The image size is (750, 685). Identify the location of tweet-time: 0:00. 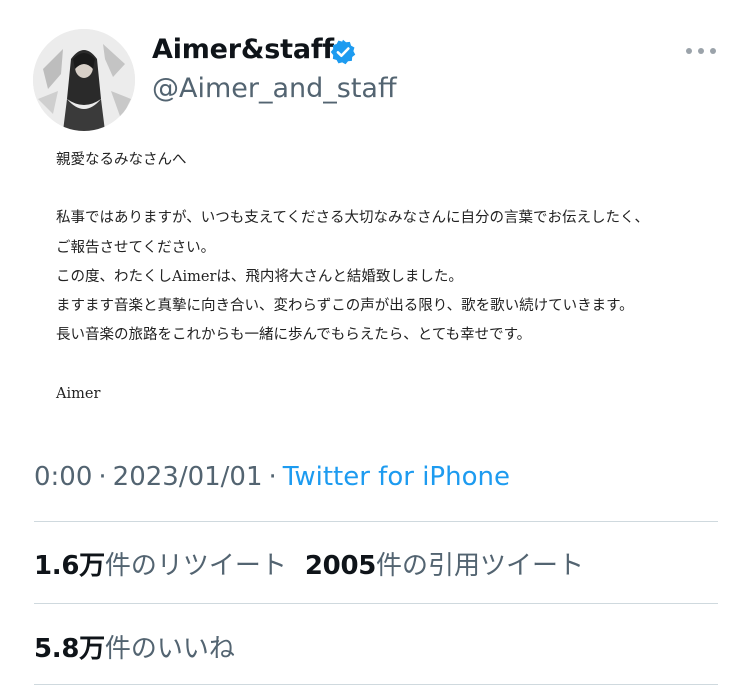
(63, 477).